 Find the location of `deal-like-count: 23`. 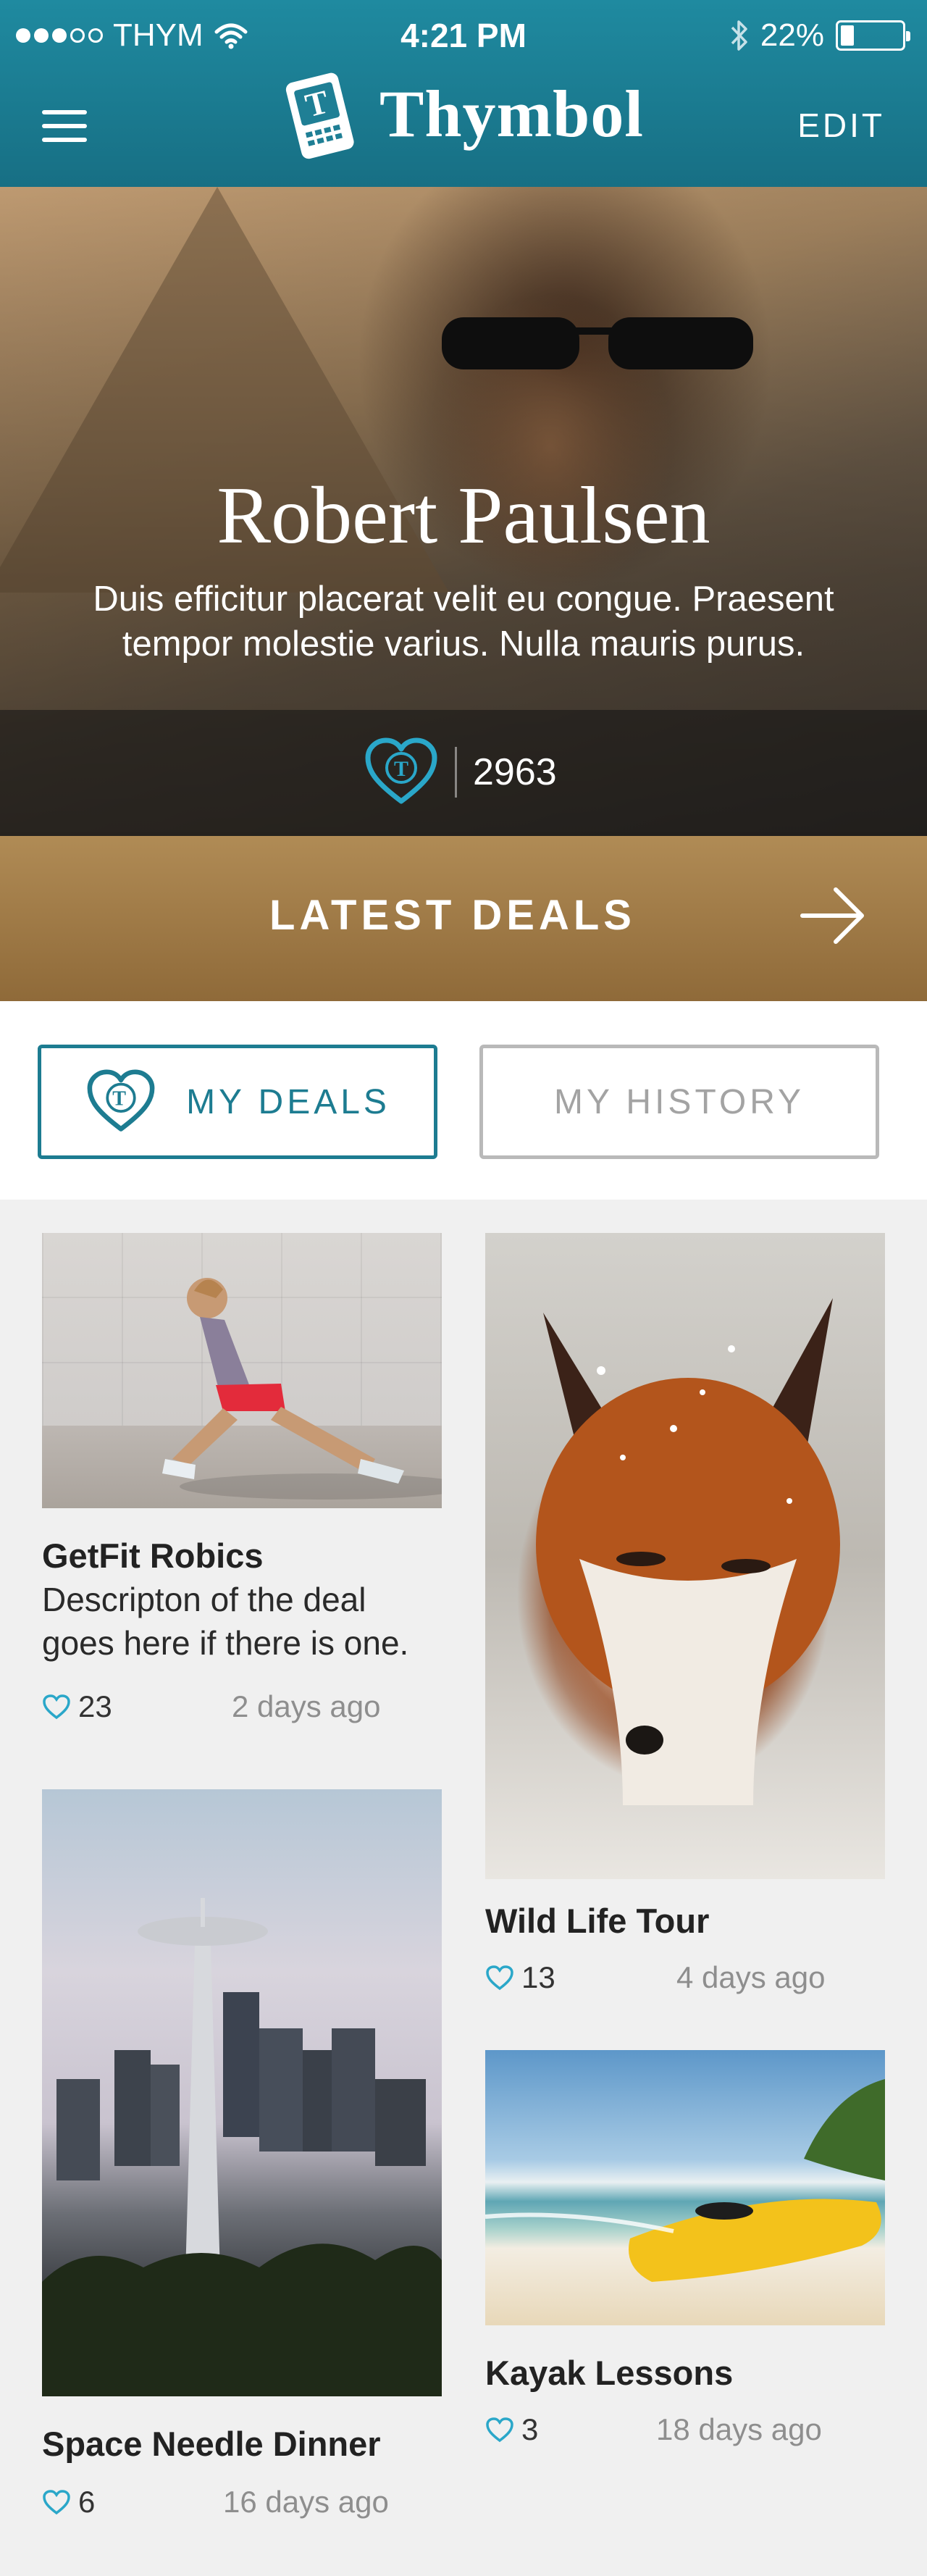

deal-like-count: 23 is located at coordinates (95, 1706).